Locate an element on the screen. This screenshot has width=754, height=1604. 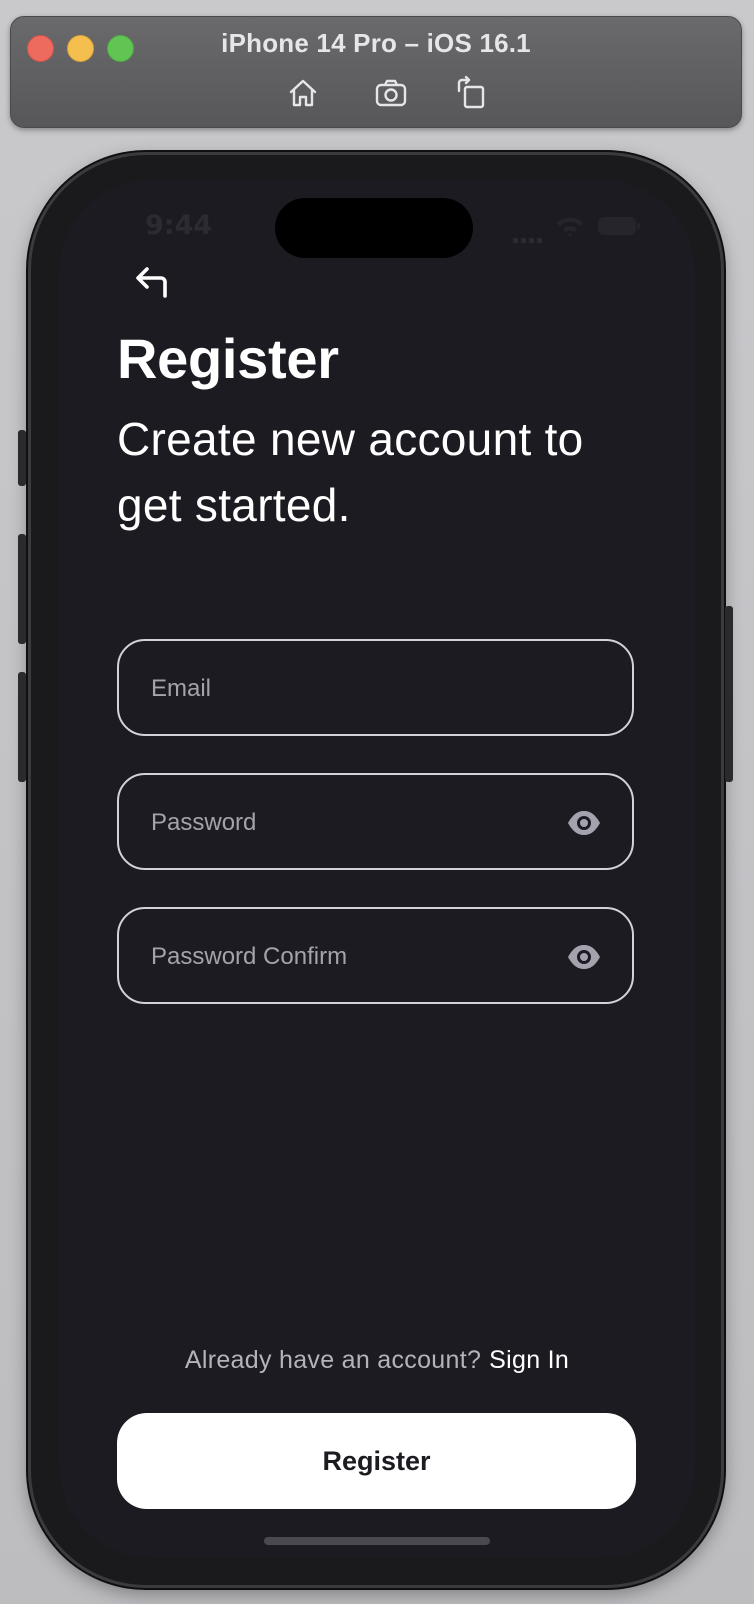
status-time: 9:44 is located at coordinates (179, 225).